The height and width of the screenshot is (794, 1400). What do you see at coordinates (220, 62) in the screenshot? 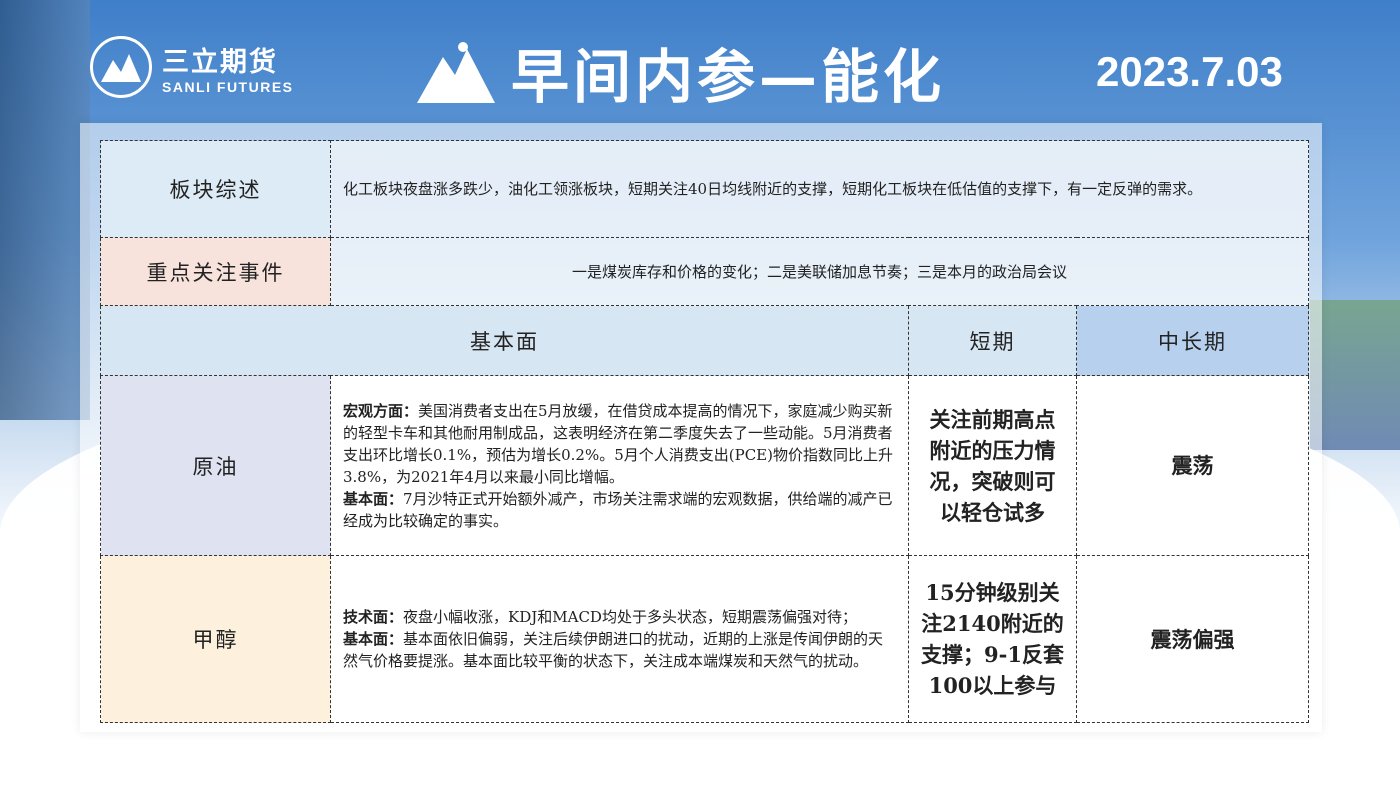
I see `logo-text-cn: 三立期货` at bounding box center [220, 62].